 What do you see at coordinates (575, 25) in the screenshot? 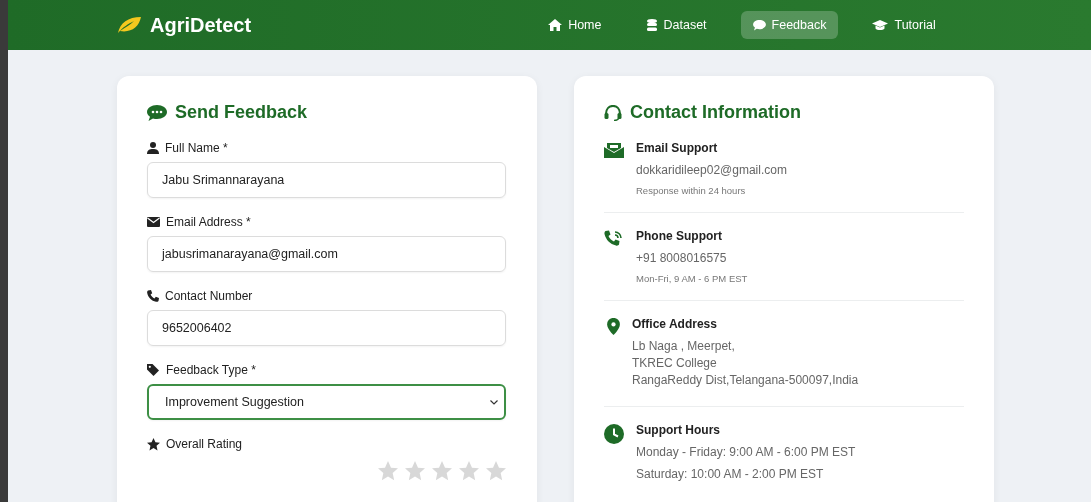
I see `nav-link: Home` at bounding box center [575, 25].